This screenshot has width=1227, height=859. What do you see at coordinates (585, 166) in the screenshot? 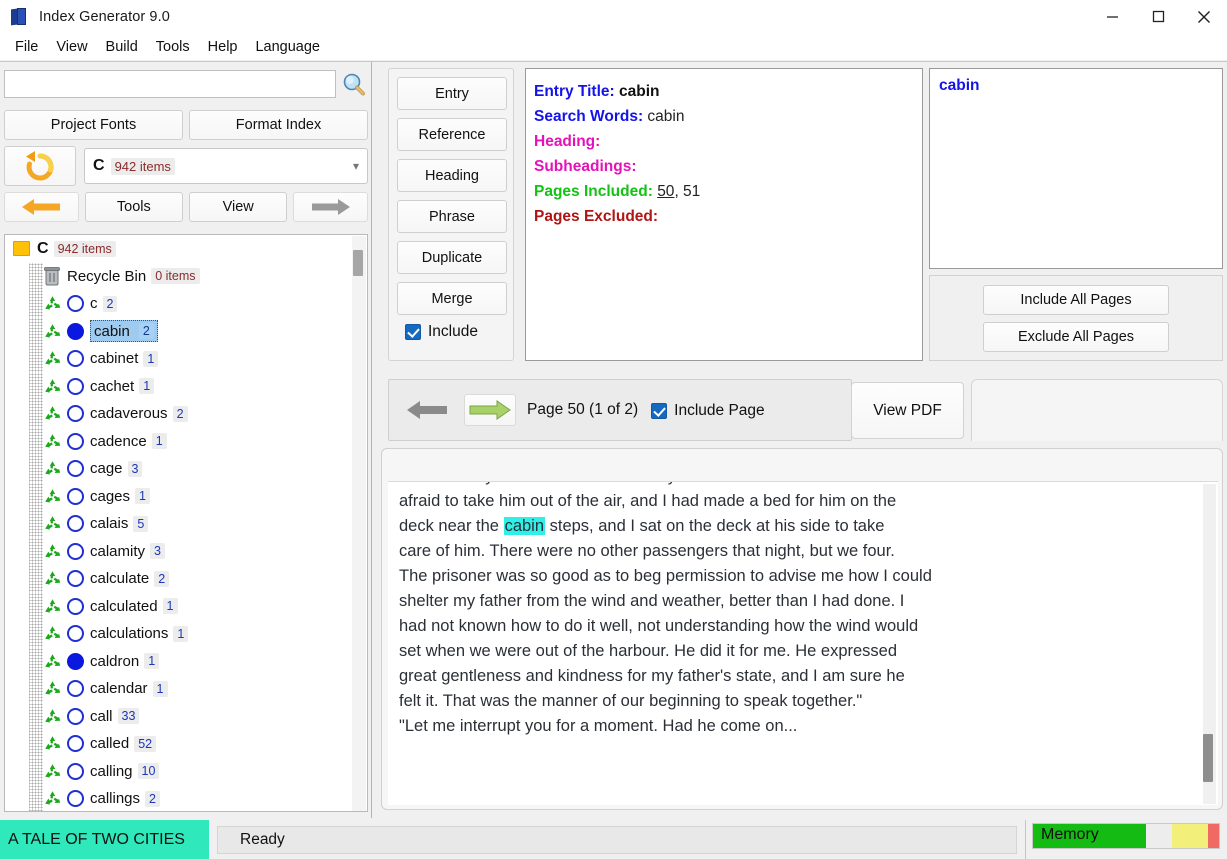
I see `subheadings-label: Subheadings:` at bounding box center [585, 166].